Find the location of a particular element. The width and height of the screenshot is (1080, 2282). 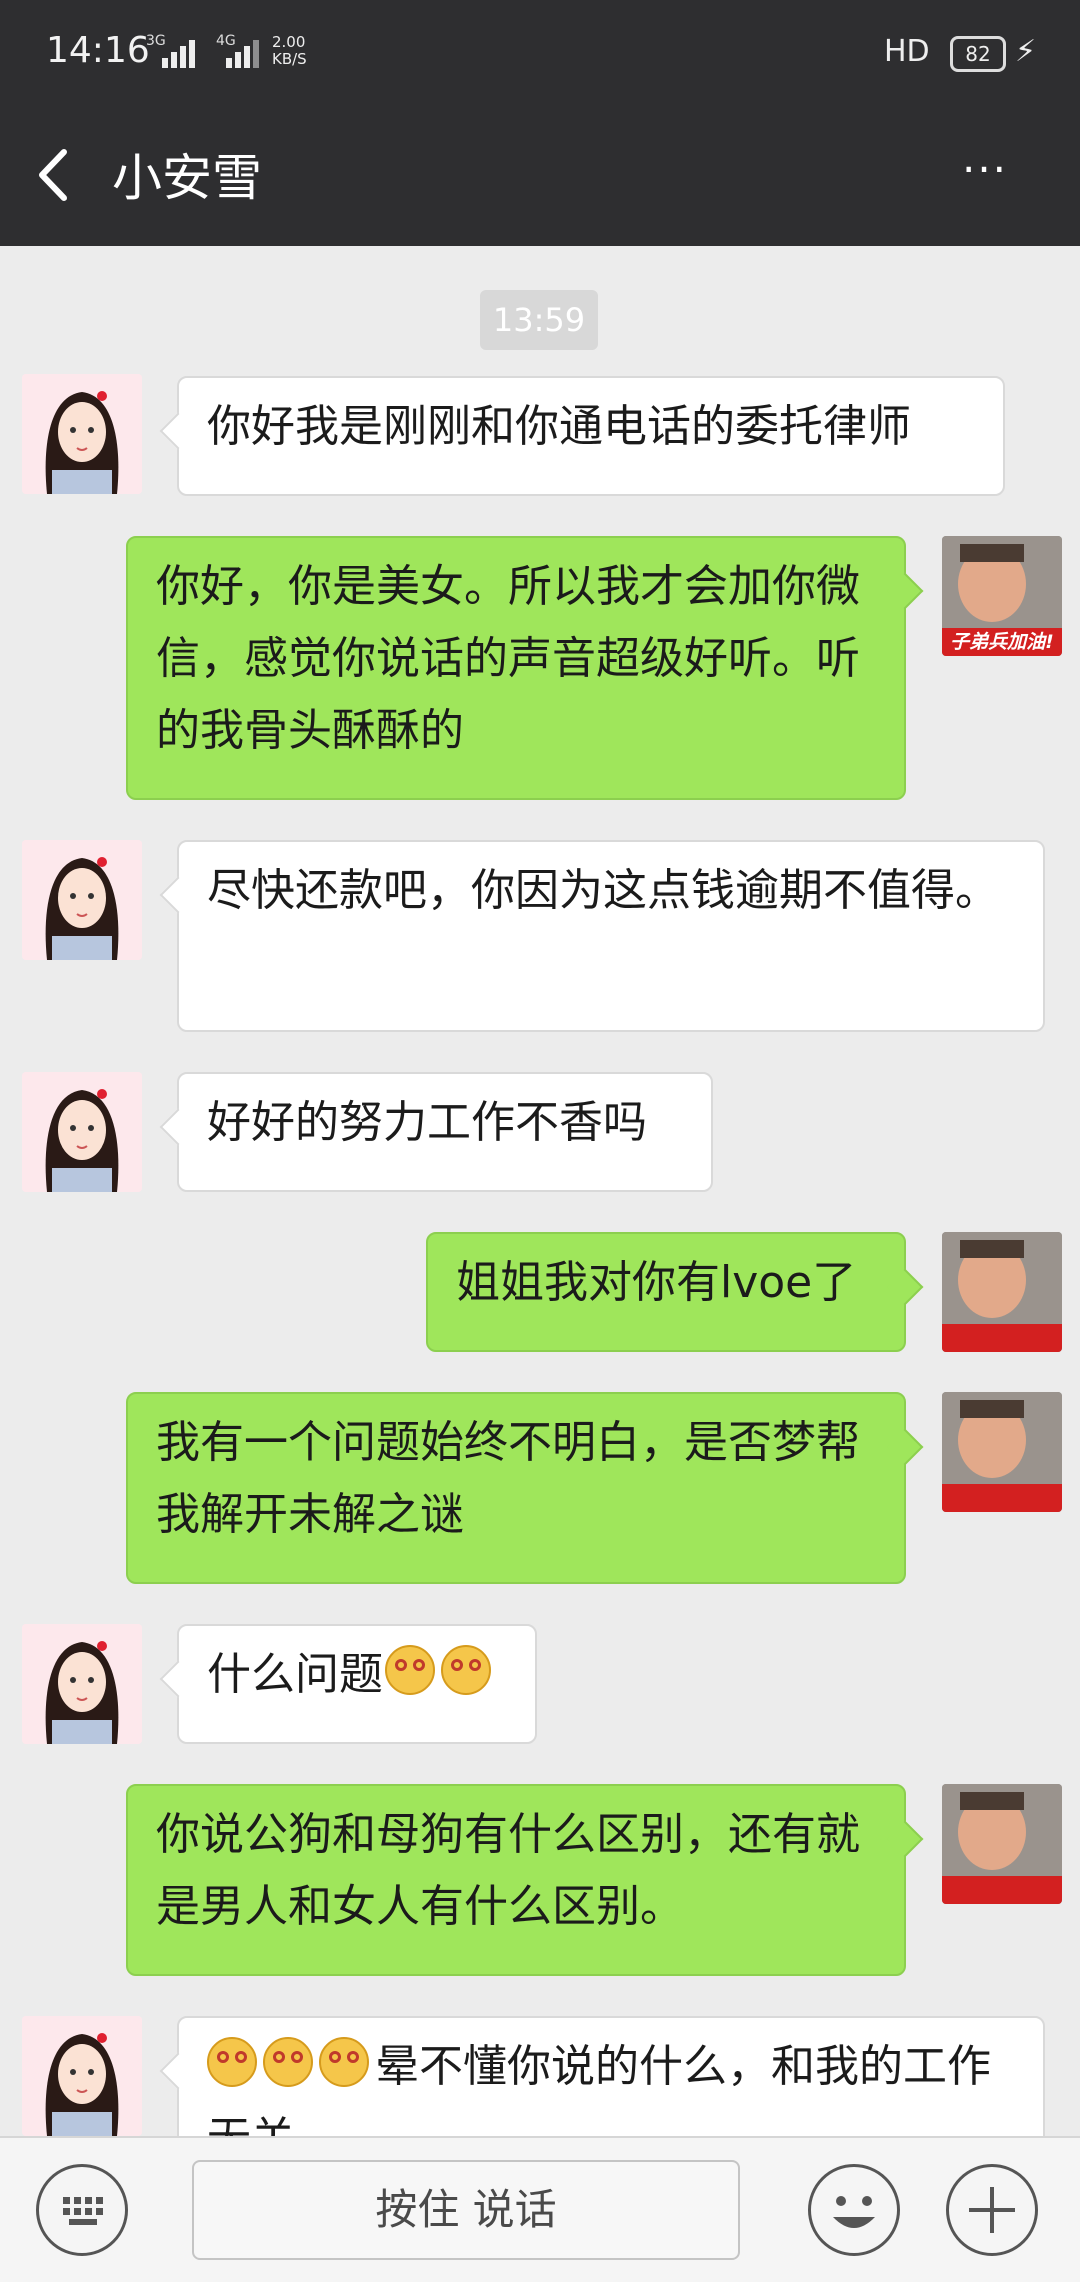

back-button is located at coordinates (60, 175).